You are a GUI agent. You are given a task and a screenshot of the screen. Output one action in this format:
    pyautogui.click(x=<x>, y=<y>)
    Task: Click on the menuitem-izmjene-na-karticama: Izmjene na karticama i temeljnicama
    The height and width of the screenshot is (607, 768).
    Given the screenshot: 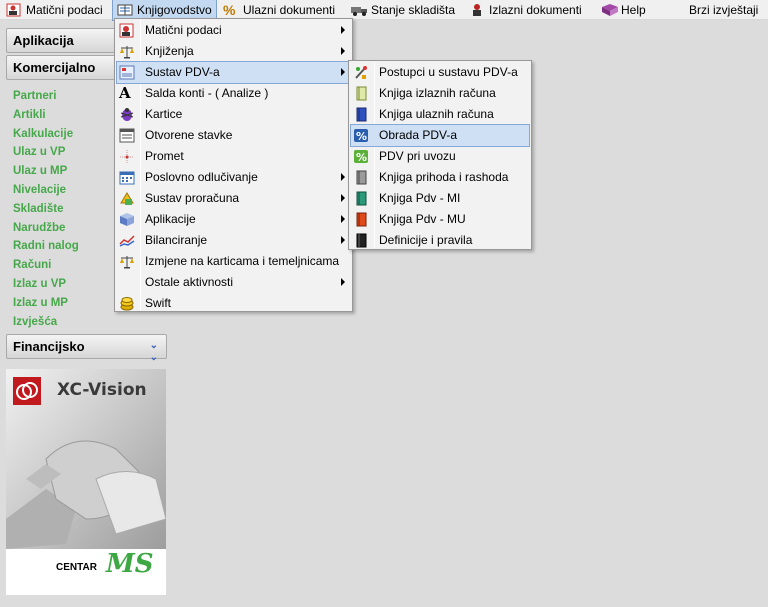 What is the action you would take?
    pyautogui.click(x=233, y=261)
    